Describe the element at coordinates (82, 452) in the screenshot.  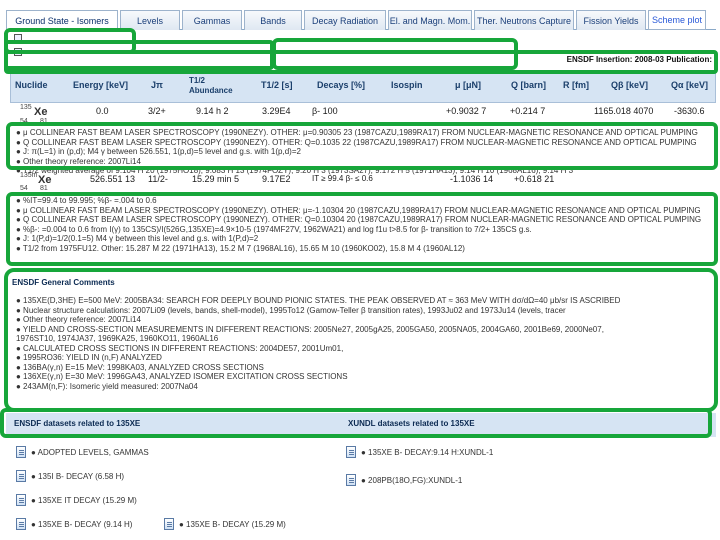
I see `dataset-link: ● ADOPTED LEVELS, GAMMAS` at that location.